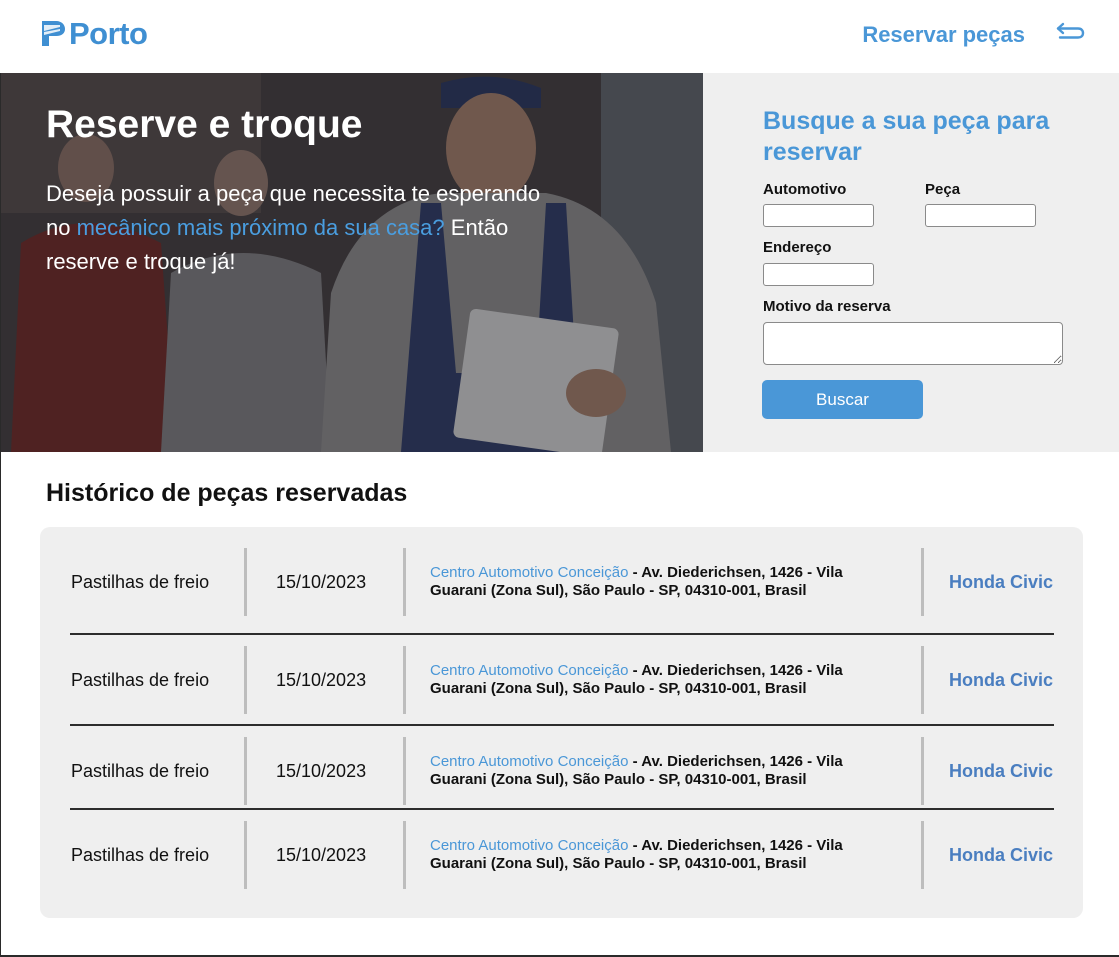 The image size is (1119, 957). Describe the element at coordinates (260, 227) in the screenshot. I see `hero-text-highlight: mecânico mais próximo da sua casa?` at that location.